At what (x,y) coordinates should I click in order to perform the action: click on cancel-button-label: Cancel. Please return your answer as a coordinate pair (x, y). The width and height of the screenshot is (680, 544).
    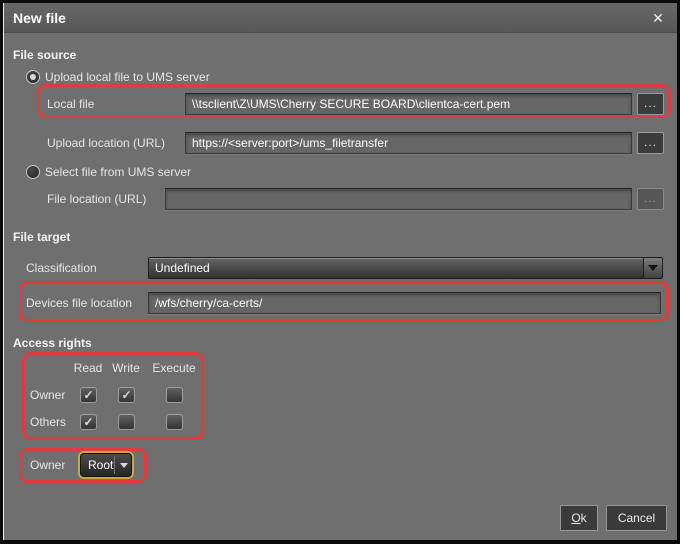
    Looking at the image, I should click on (636, 518).